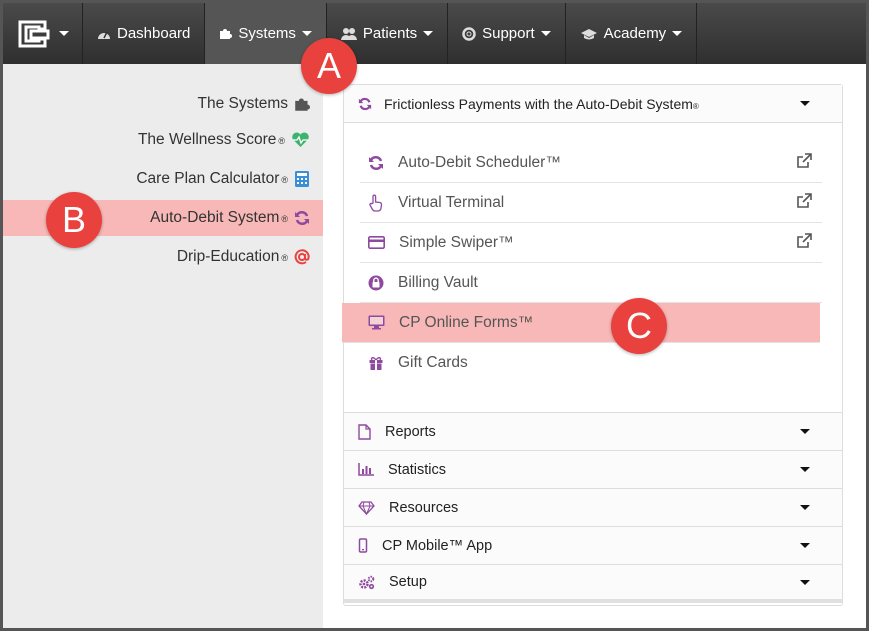  Describe the element at coordinates (408, 582) in the screenshot. I see `section-label: Setup` at that location.